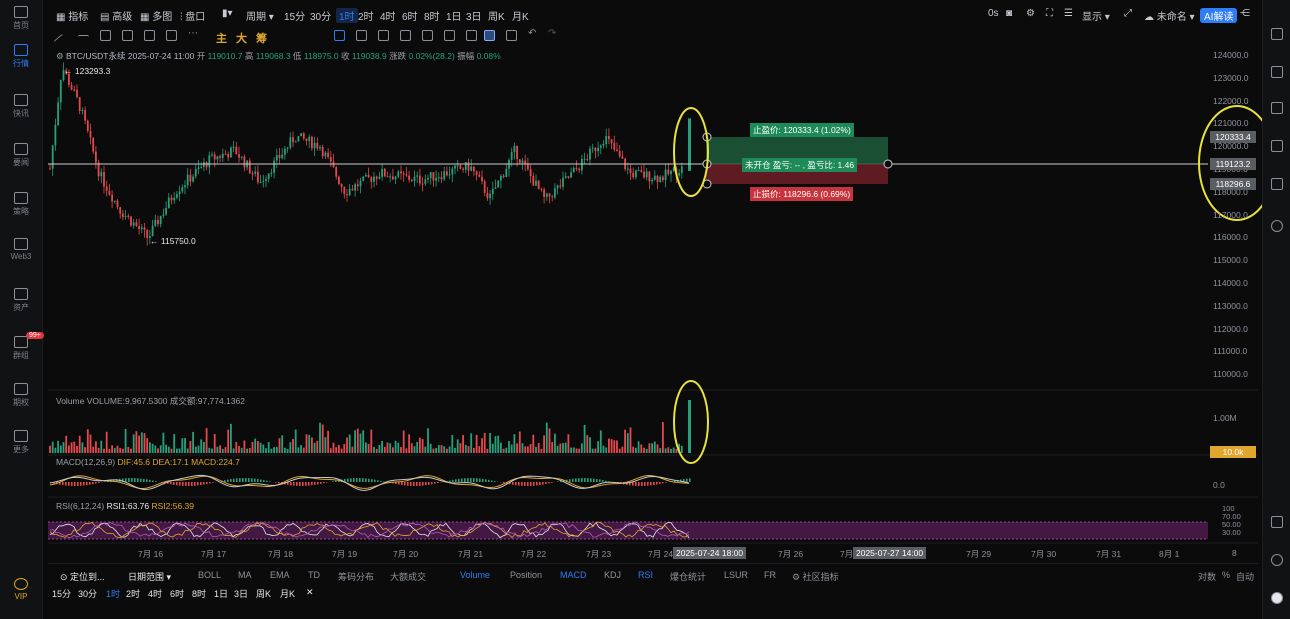 The height and width of the screenshot is (619, 1290). Describe the element at coordinates (87, 593) in the screenshot. I see `bottom-interval-30m: 30分` at that location.